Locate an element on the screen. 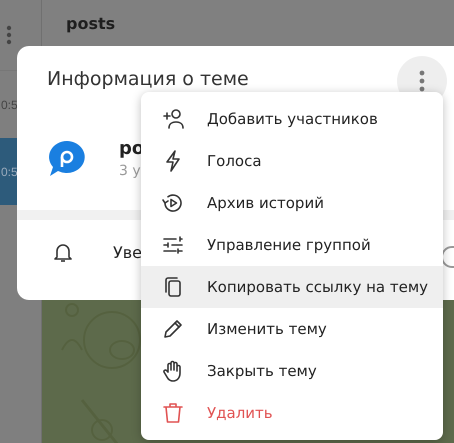 This screenshot has height=443, width=454. notifications-label: Уве is located at coordinates (127, 252).